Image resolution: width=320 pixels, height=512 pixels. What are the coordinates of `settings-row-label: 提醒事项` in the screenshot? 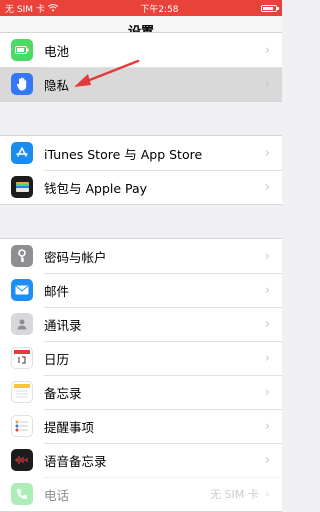 It's located at (69, 427).